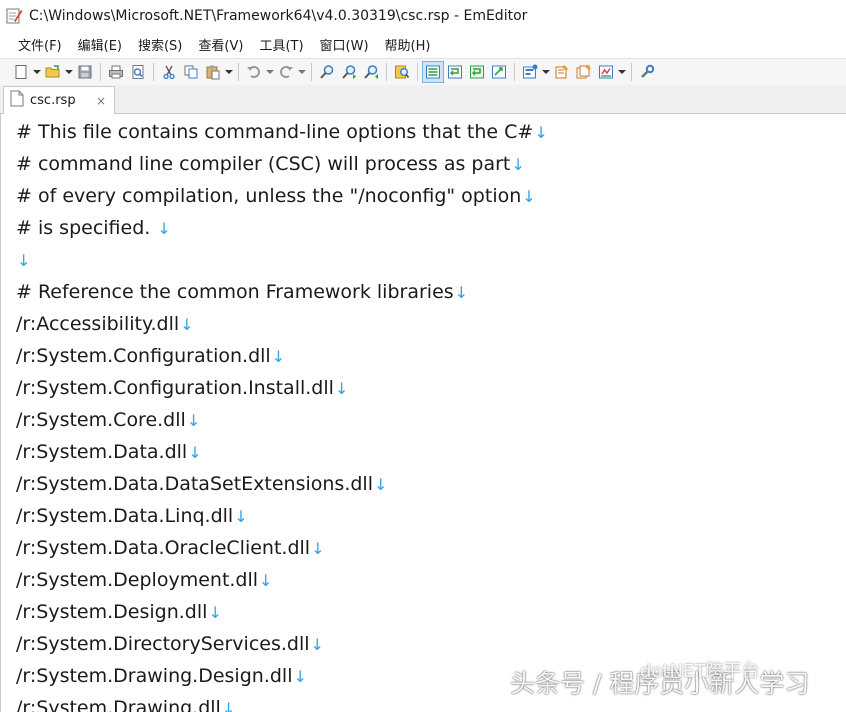 The width and height of the screenshot is (846, 712). I want to click on menu-file: 文件(F), so click(40, 44).